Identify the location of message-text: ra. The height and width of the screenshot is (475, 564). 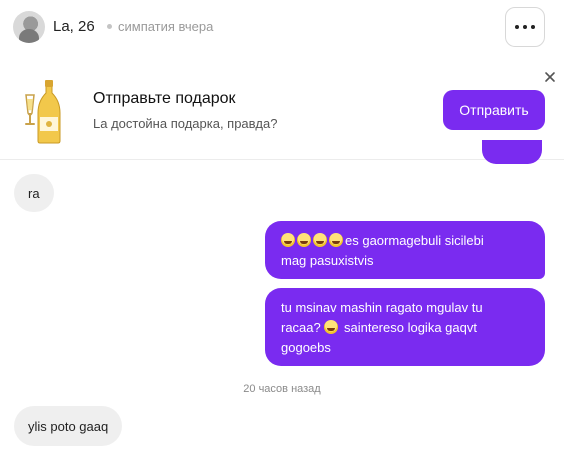
(34, 193).